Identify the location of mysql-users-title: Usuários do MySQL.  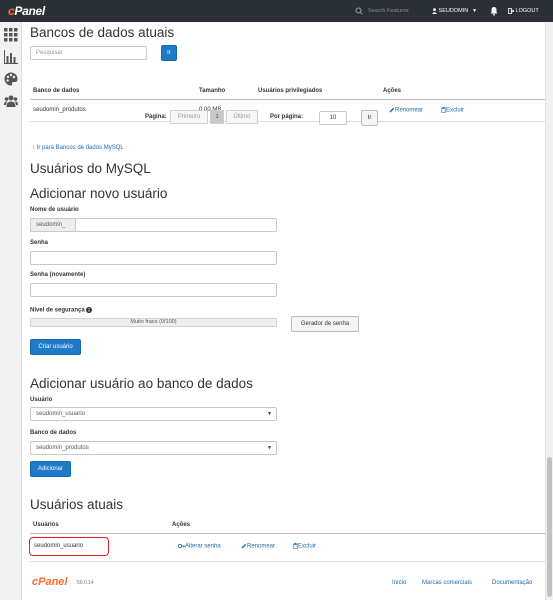
(90, 168).